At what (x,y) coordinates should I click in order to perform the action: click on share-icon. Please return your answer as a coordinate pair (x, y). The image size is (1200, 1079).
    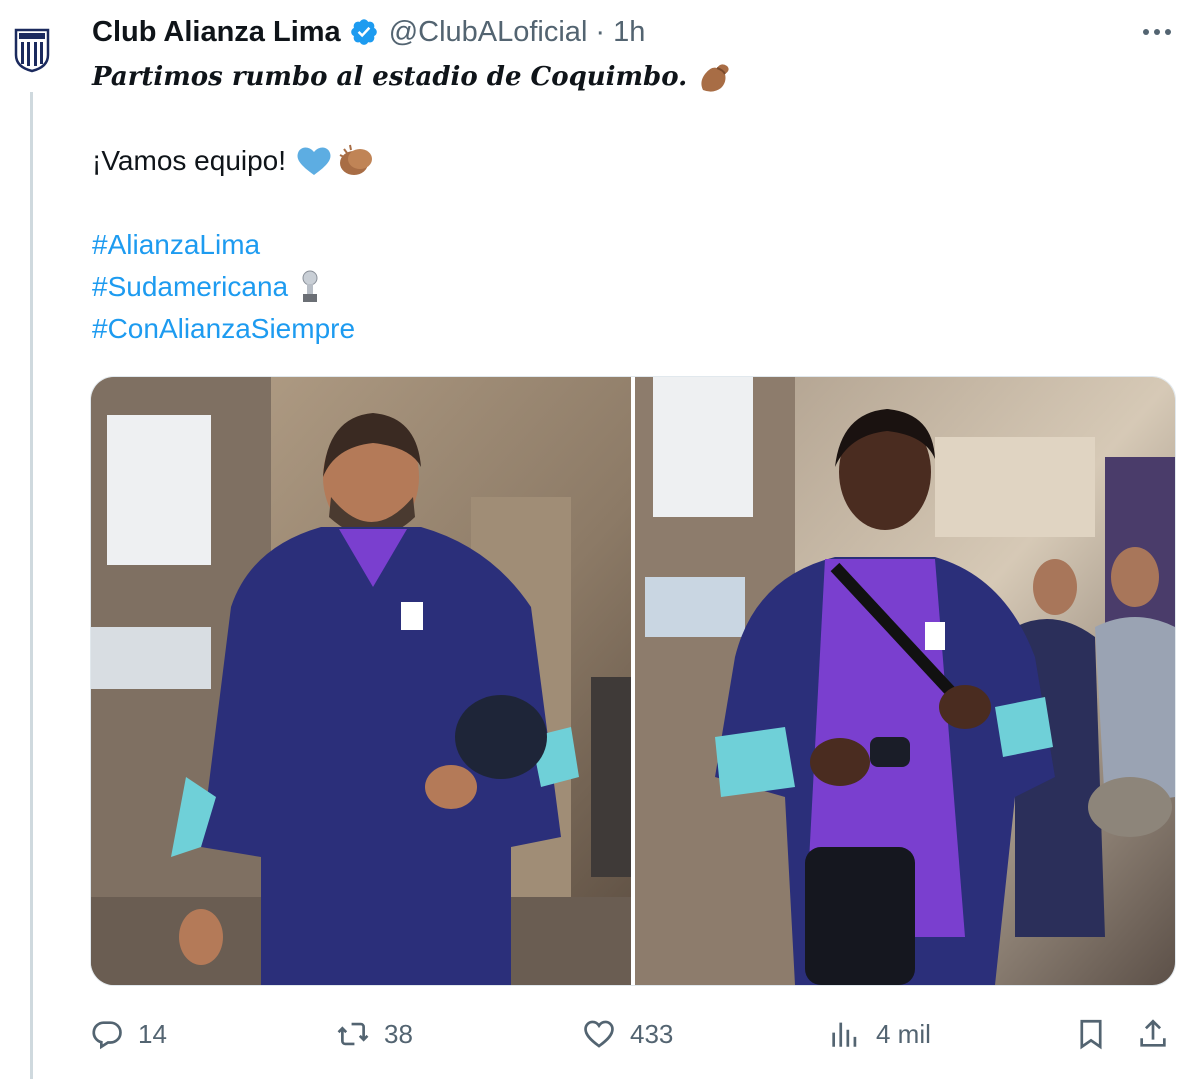
    Looking at the image, I should click on (1153, 1033).